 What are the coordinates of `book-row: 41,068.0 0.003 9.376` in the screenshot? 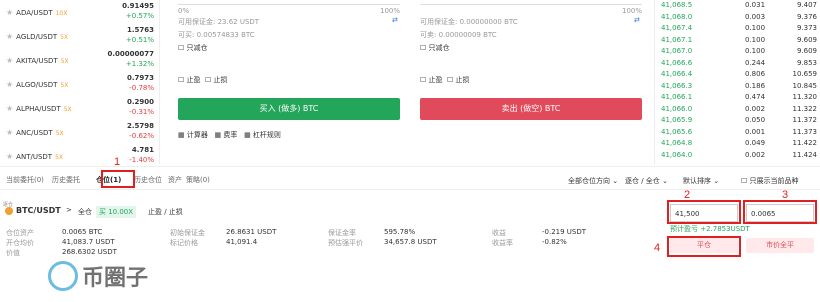 It's located at (739, 19).